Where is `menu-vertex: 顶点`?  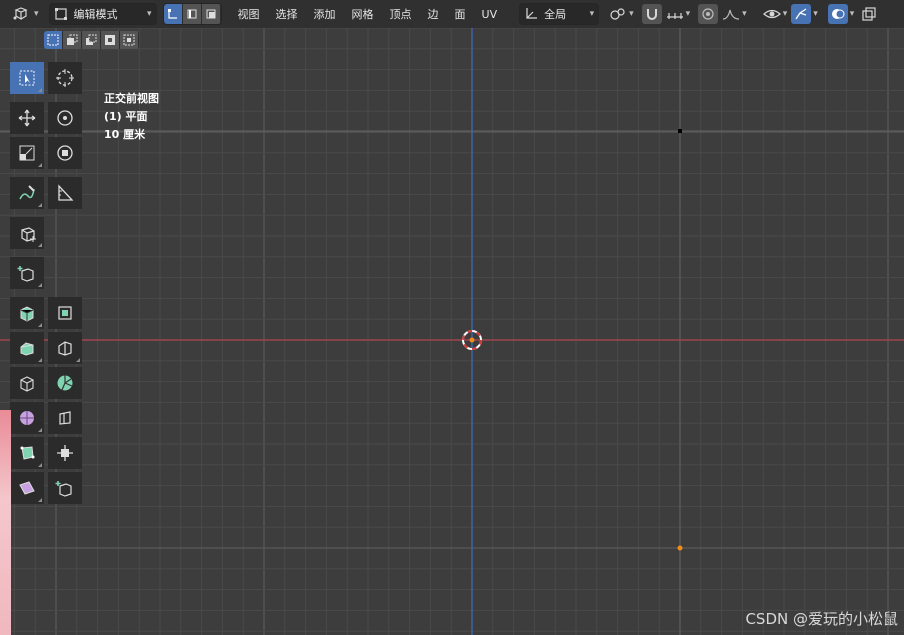
menu-vertex: 顶点 is located at coordinates (401, 14).